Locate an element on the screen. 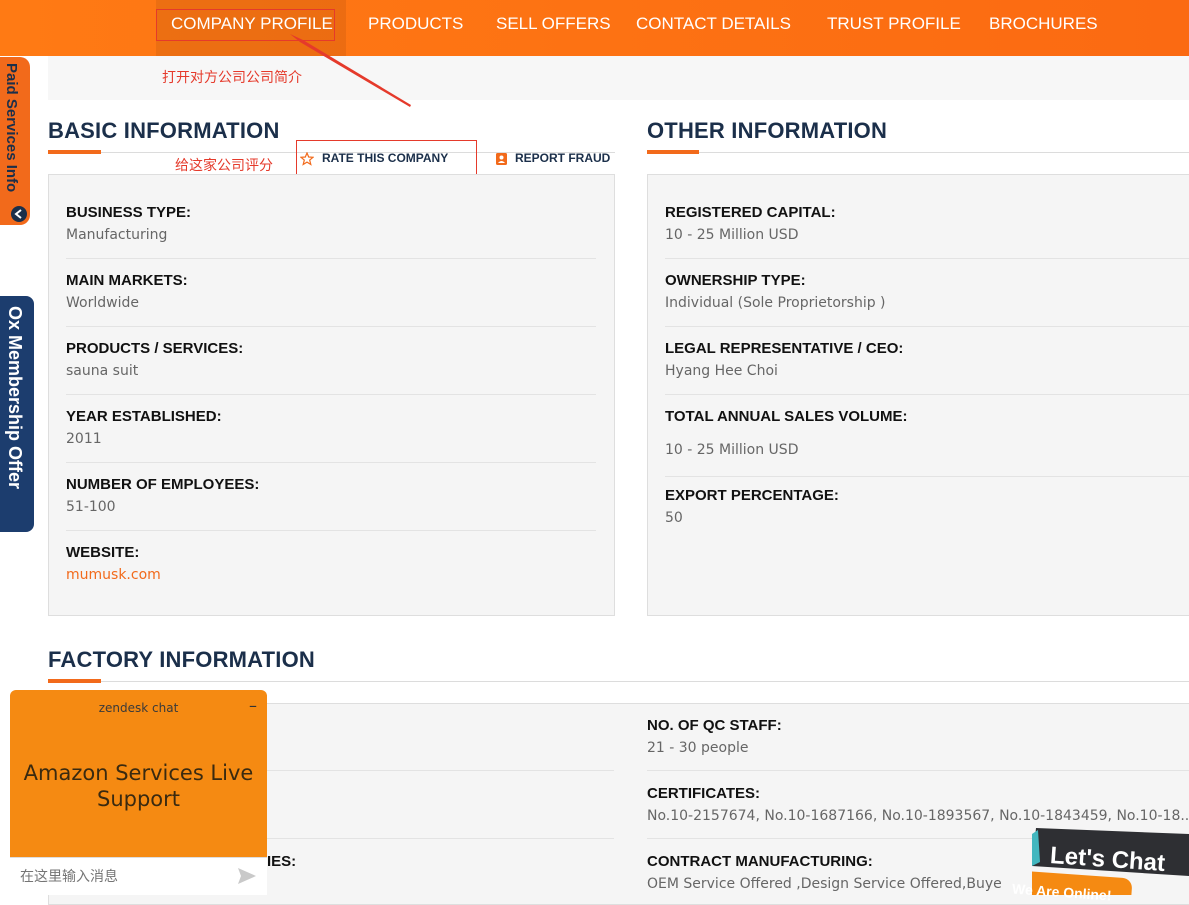  products-services-label: PRODUCTS / SERVICES: is located at coordinates (155, 348).